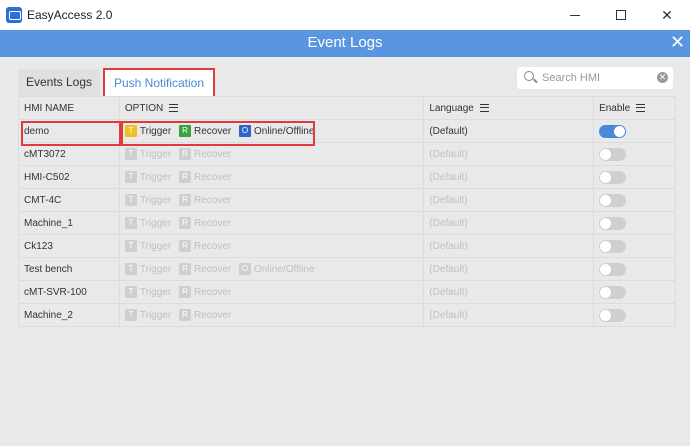  Describe the element at coordinates (347, 200) in the screenshot. I see `table-row: CMT-4C T Trigger R Recover (Default)` at that location.